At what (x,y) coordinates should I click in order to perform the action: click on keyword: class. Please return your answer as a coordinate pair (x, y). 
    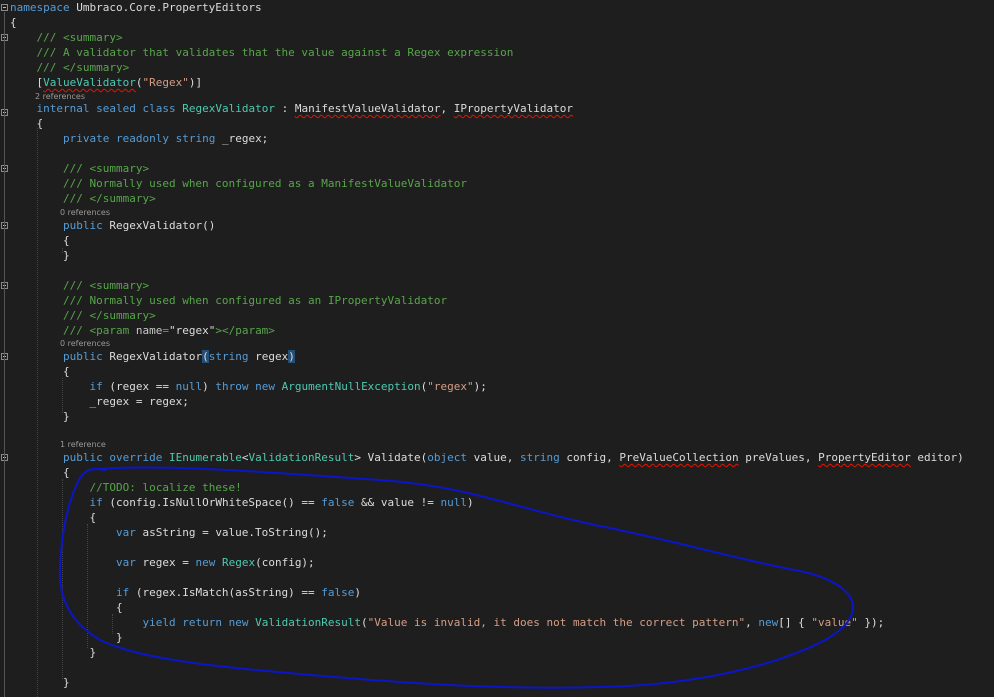
    Looking at the image, I should click on (159, 108).